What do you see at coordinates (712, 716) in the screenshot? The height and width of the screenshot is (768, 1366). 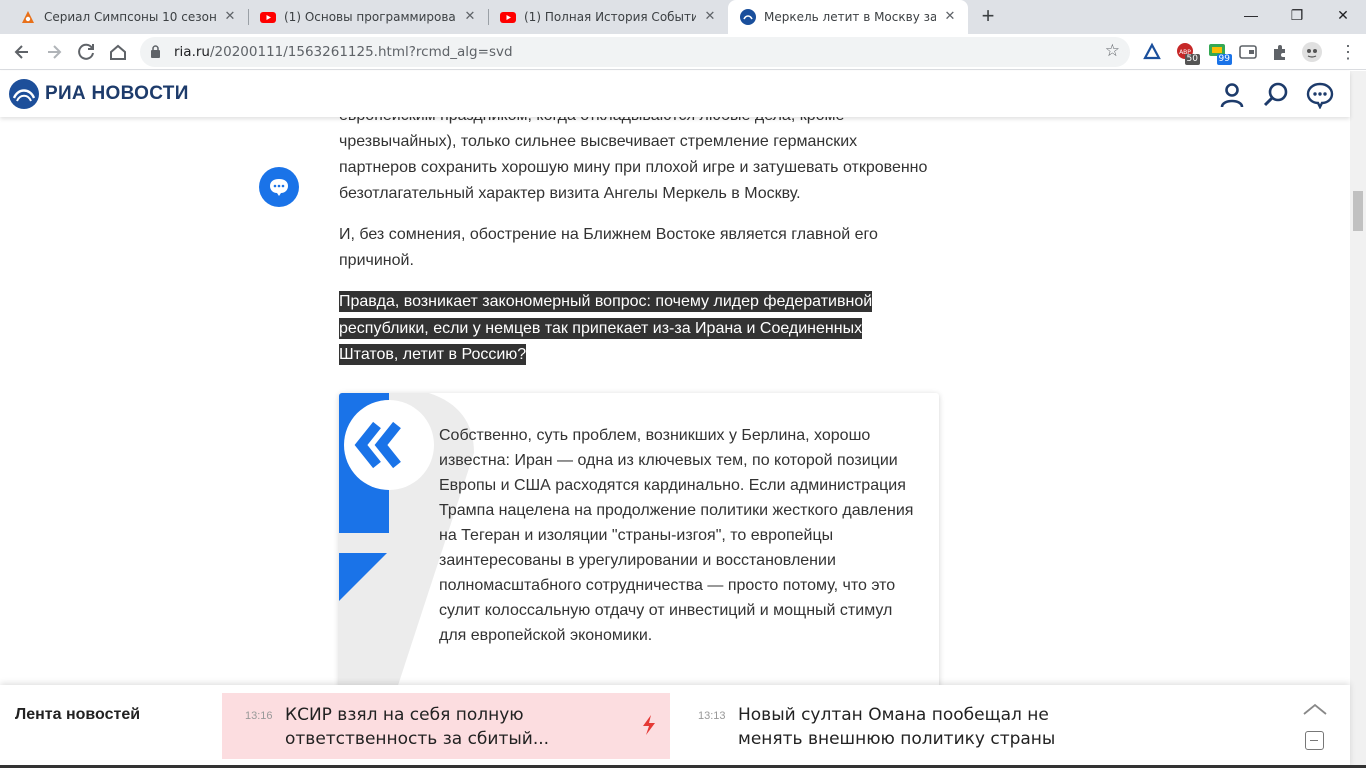 I see `news-time: 13:13` at bounding box center [712, 716].